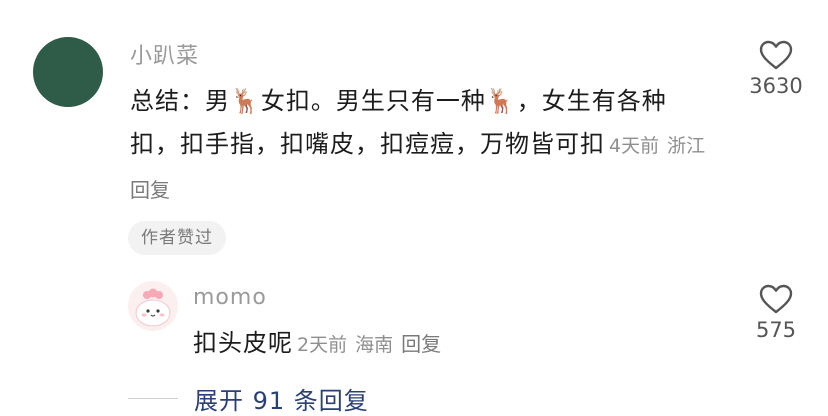  Describe the element at coordinates (243, 343) in the screenshot. I see `reply-content: 扣头皮呢` at that location.